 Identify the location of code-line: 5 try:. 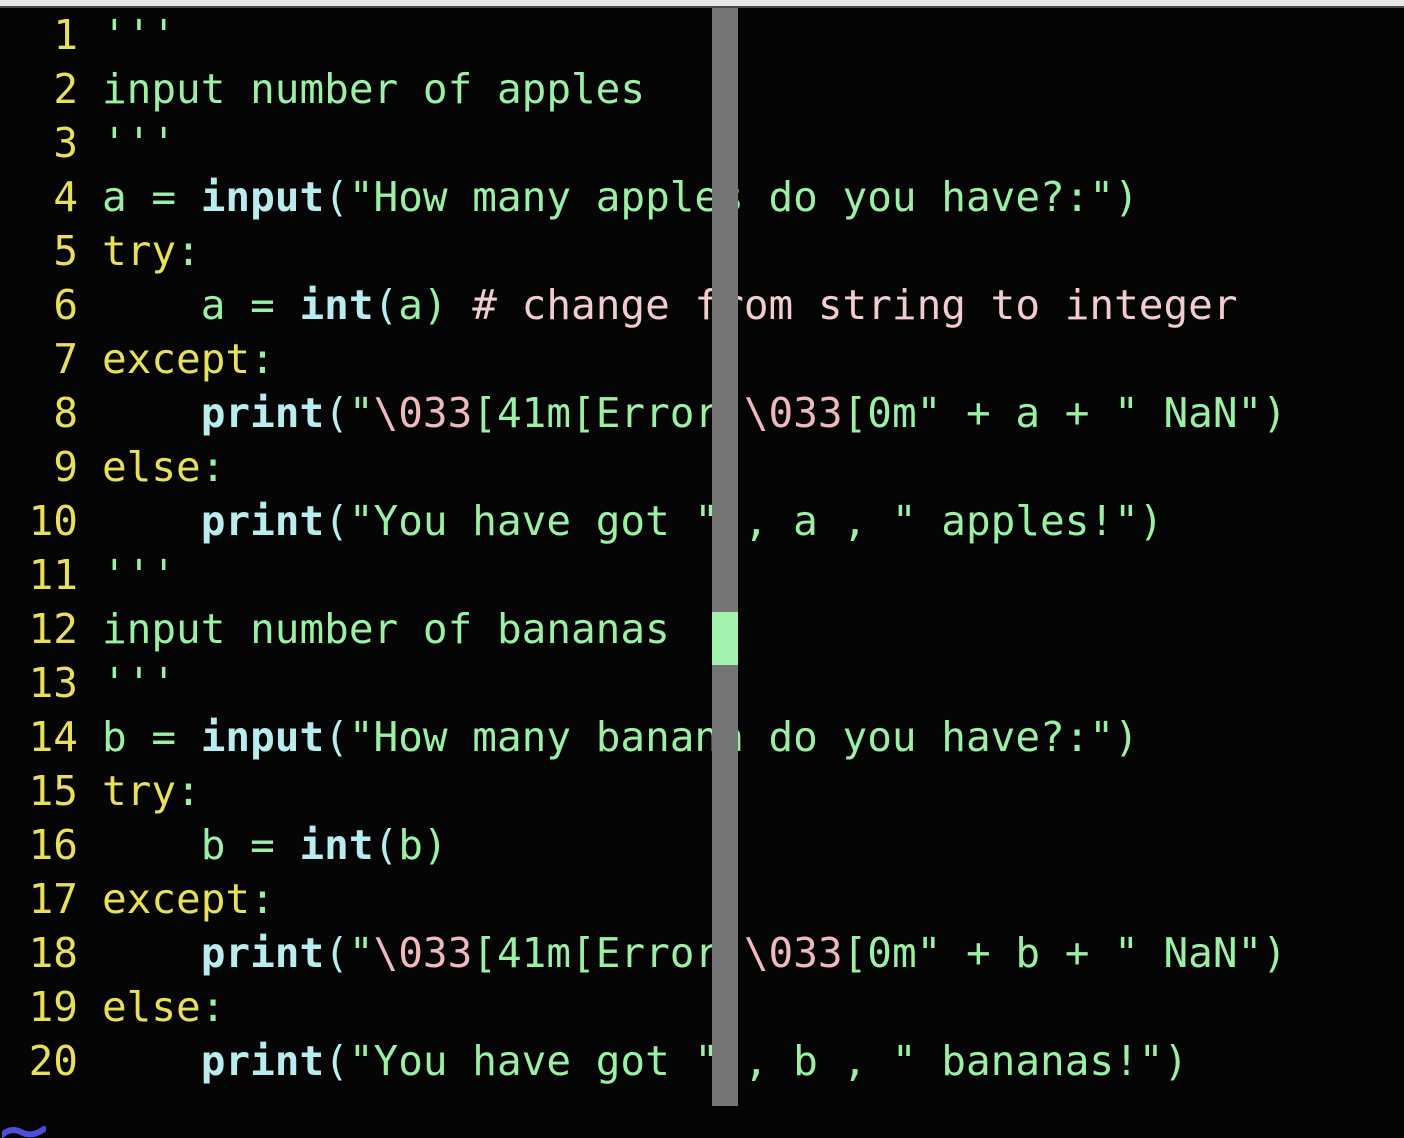
(702, 251).